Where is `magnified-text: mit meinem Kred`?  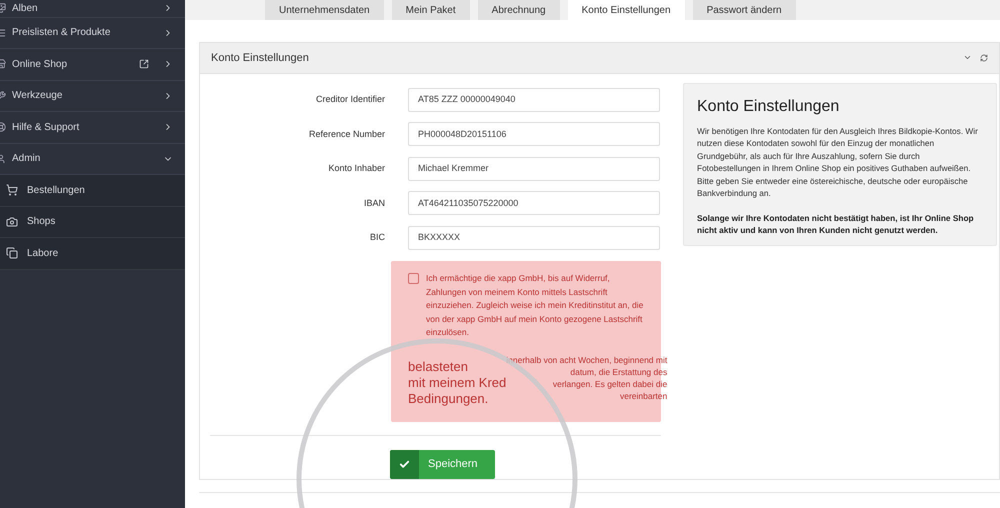 magnified-text: mit meinem Kred is located at coordinates (457, 382).